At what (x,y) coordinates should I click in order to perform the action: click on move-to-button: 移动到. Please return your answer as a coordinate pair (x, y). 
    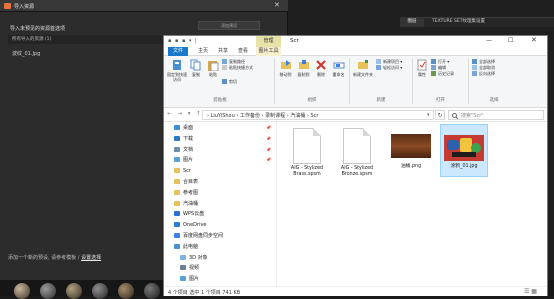
    Looking at the image, I should click on (285, 68).